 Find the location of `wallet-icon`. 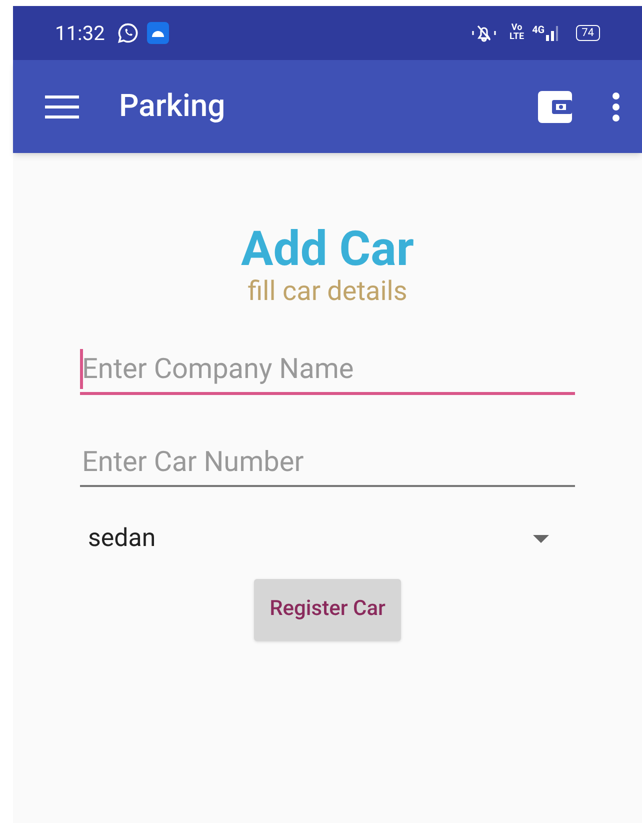

wallet-icon is located at coordinates (555, 106).